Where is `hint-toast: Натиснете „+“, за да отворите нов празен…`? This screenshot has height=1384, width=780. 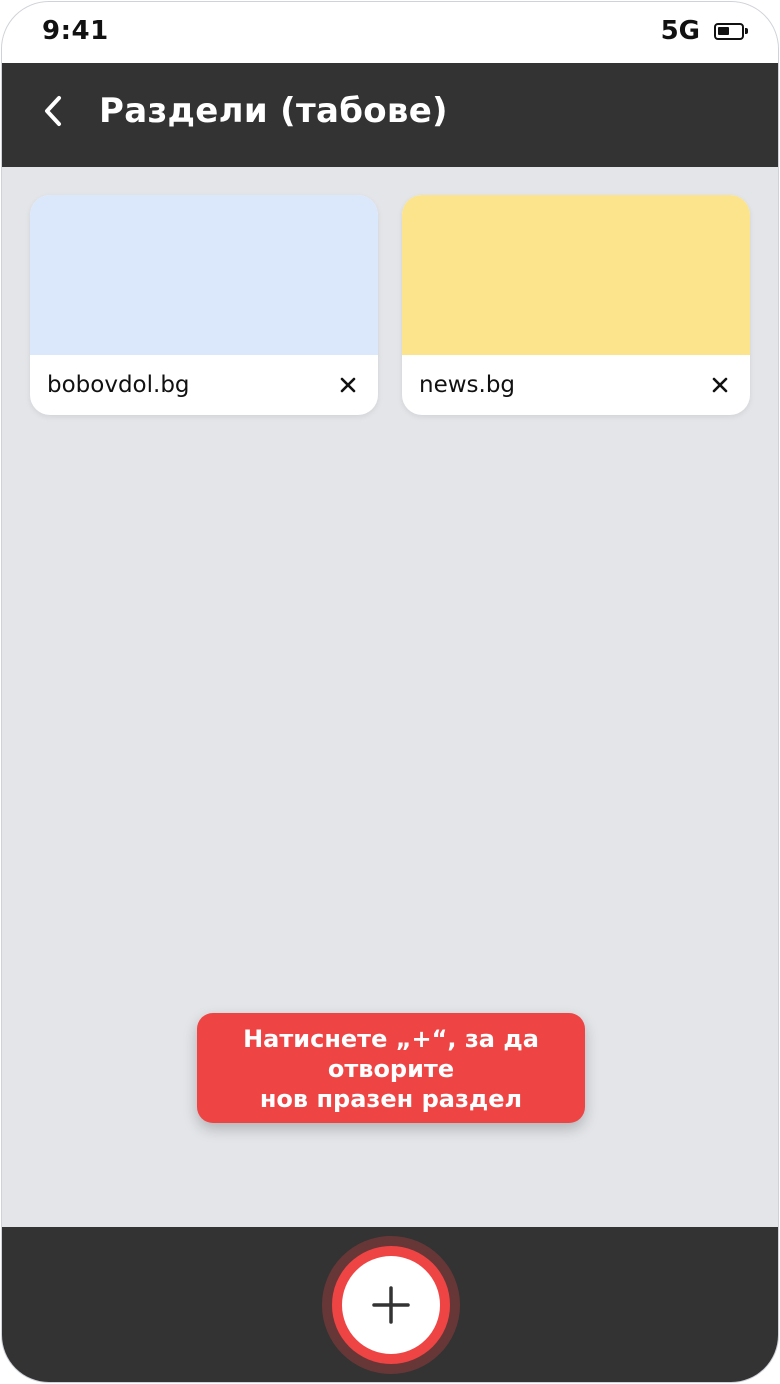 hint-toast: Натиснете „+“, за да отворите нов празен… is located at coordinates (391, 1068).